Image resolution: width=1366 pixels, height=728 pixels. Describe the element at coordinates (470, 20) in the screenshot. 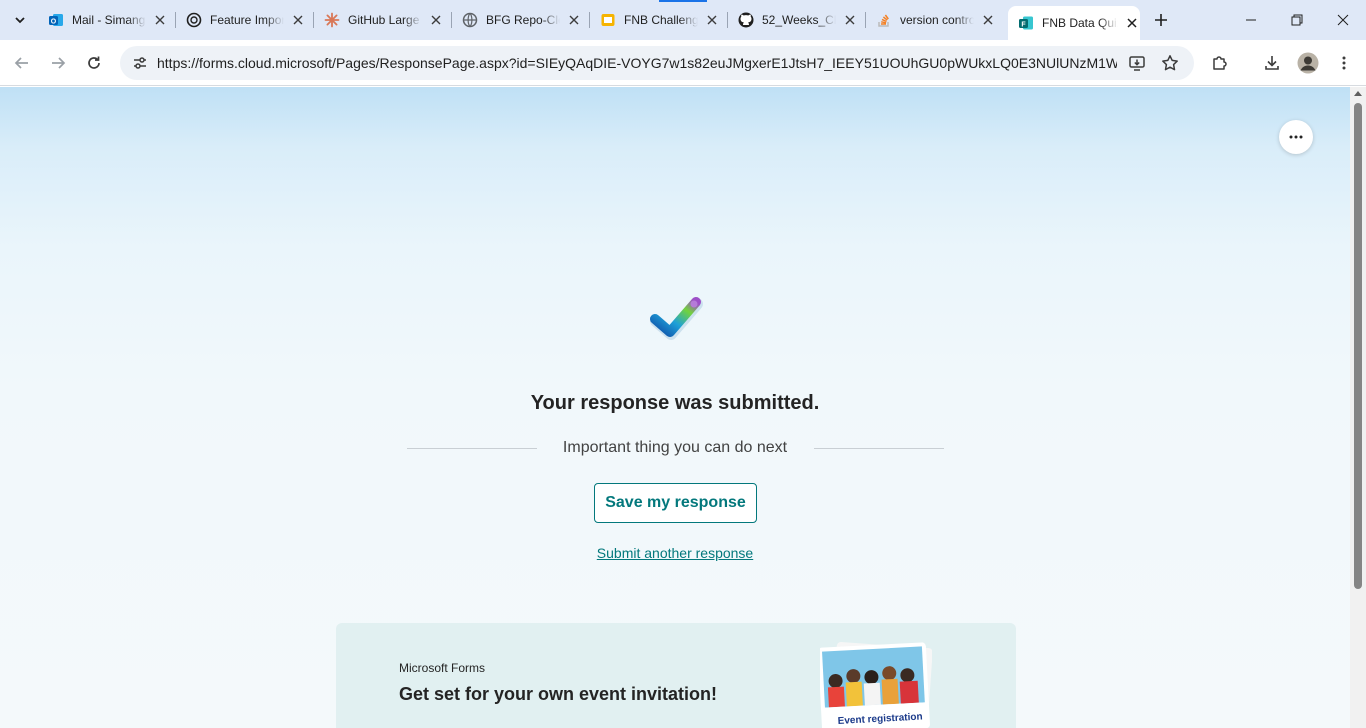

I see `globe-icon` at that location.